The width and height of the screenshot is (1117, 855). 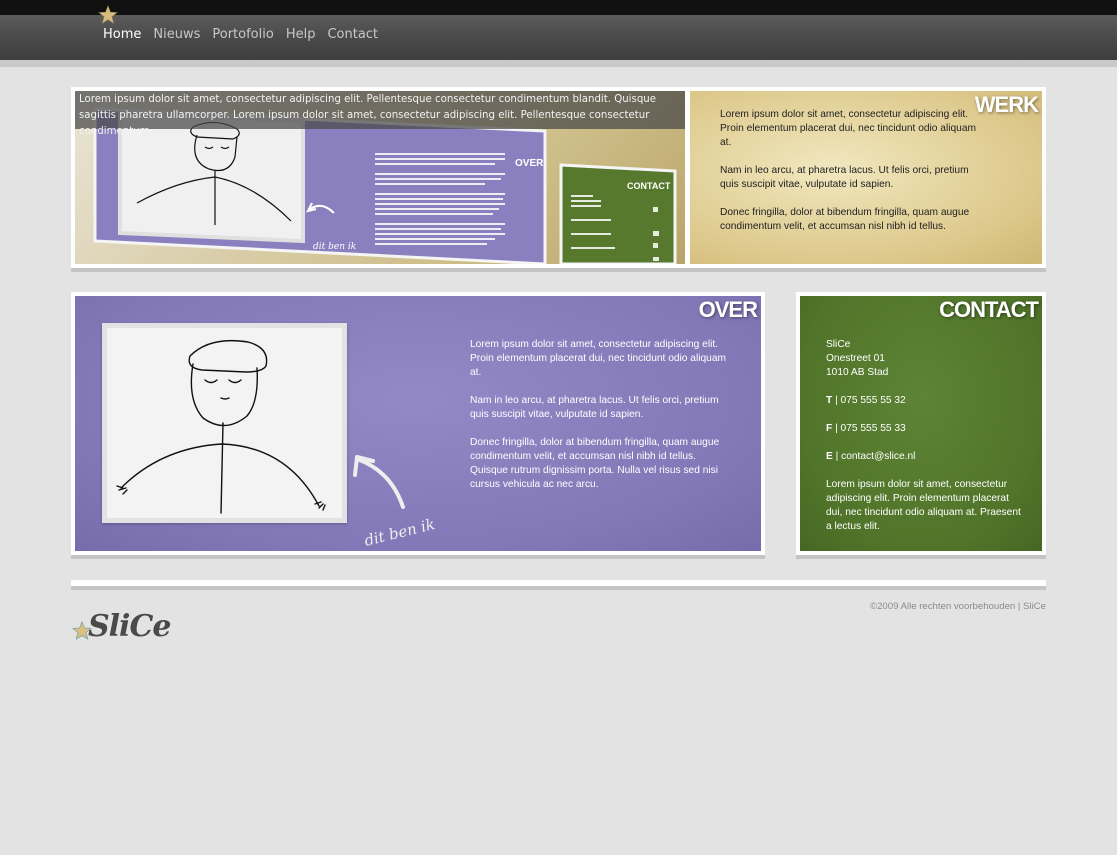 What do you see at coordinates (878, 456) in the screenshot?
I see `email-link: contact@slice.nl` at bounding box center [878, 456].